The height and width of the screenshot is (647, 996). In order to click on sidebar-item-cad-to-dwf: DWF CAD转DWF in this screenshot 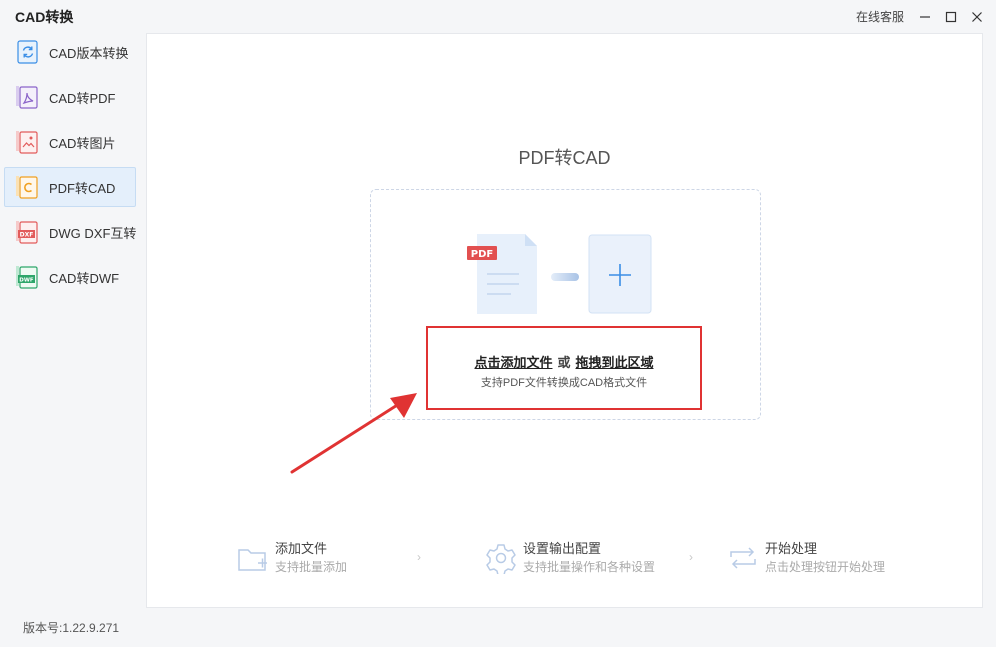, I will do `click(70, 277)`.